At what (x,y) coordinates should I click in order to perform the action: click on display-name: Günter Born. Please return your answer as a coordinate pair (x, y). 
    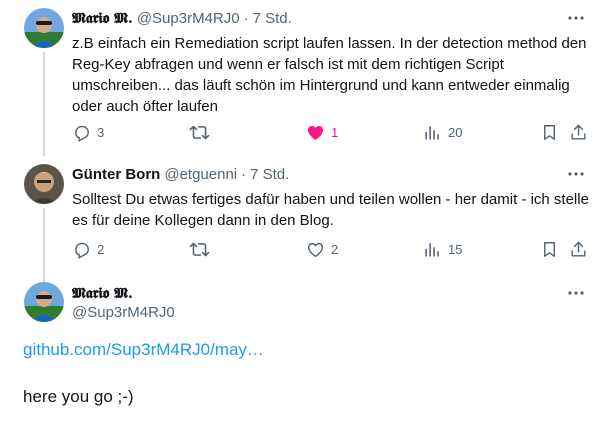
    Looking at the image, I should click on (116, 174).